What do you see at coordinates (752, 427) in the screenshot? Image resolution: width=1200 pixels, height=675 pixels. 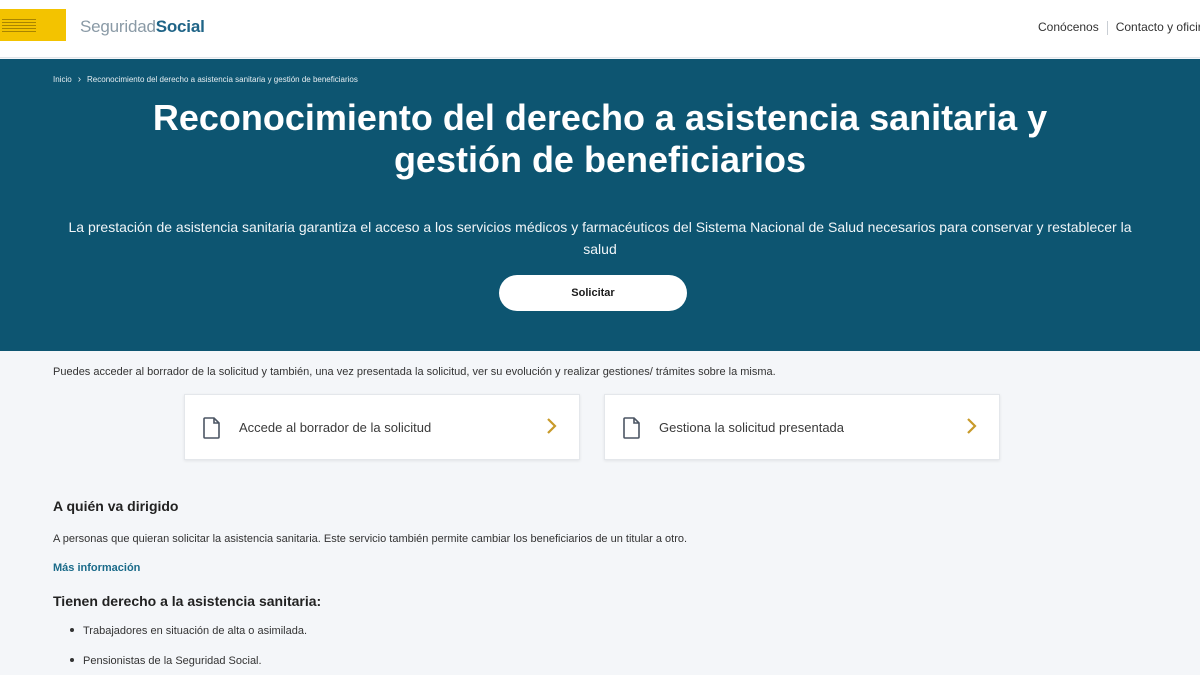 I see `card-label: Gestiona la solicitud presentada` at bounding box center [752, 427].